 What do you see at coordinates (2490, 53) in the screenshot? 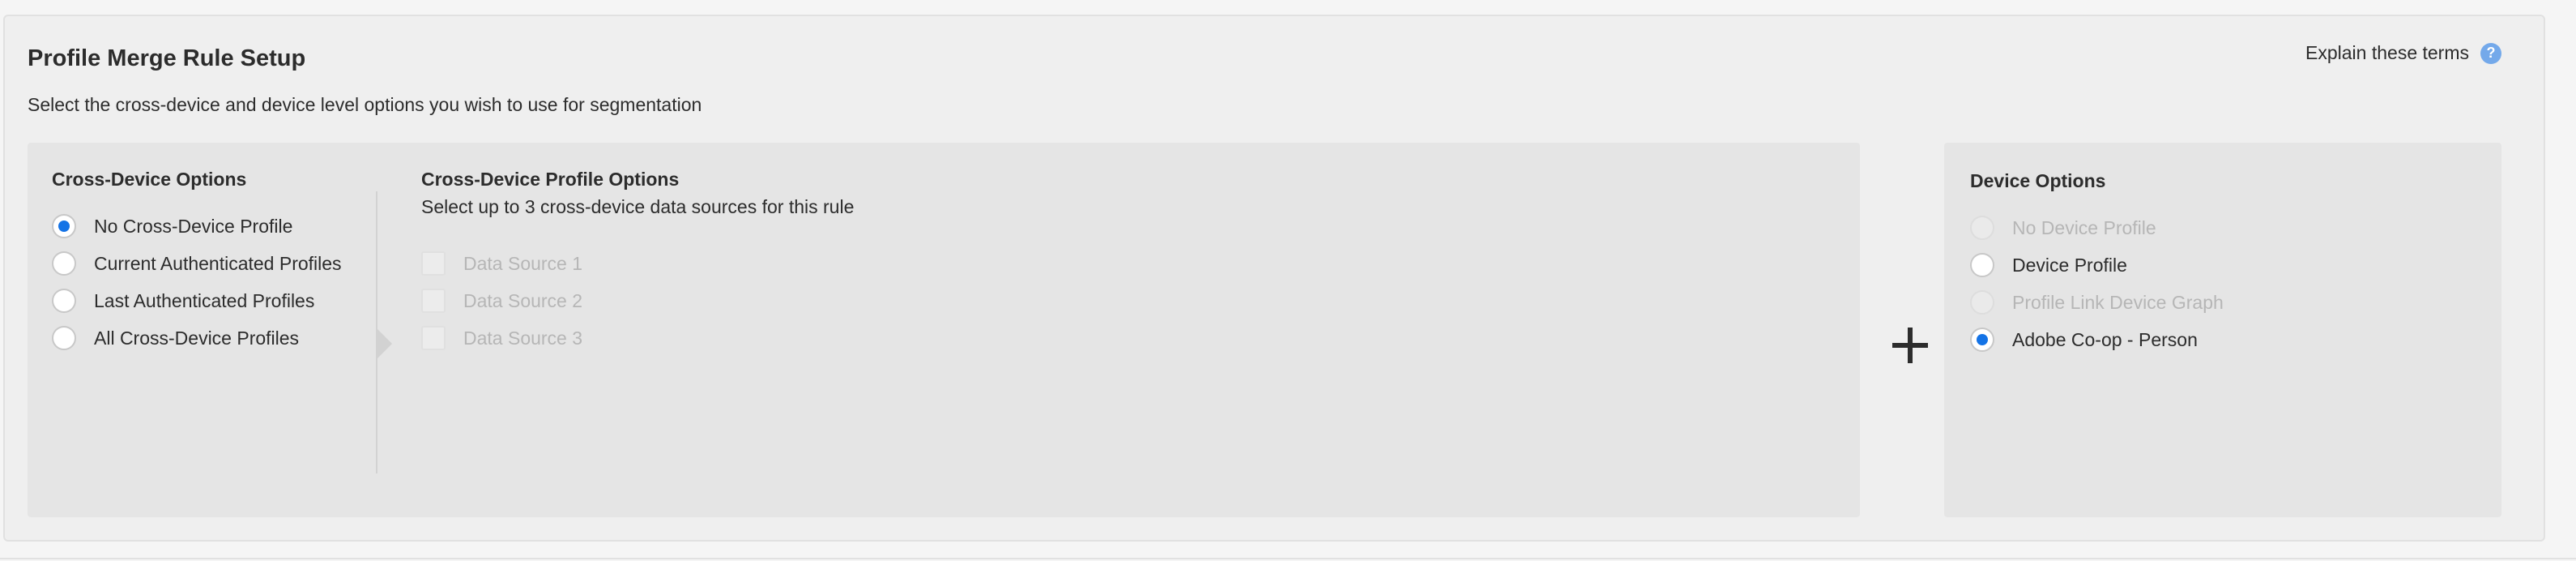
I see `question-mark-icon: ?` at bounding box center [2490, 53].